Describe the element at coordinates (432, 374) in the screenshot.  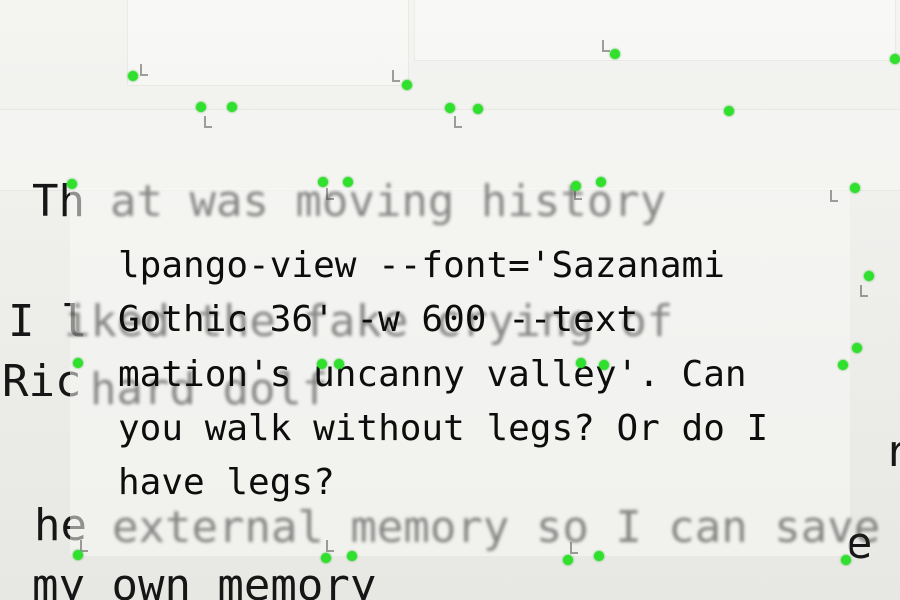
I see `focused-text-line: mation's uncanny valley'. Can` at that location.